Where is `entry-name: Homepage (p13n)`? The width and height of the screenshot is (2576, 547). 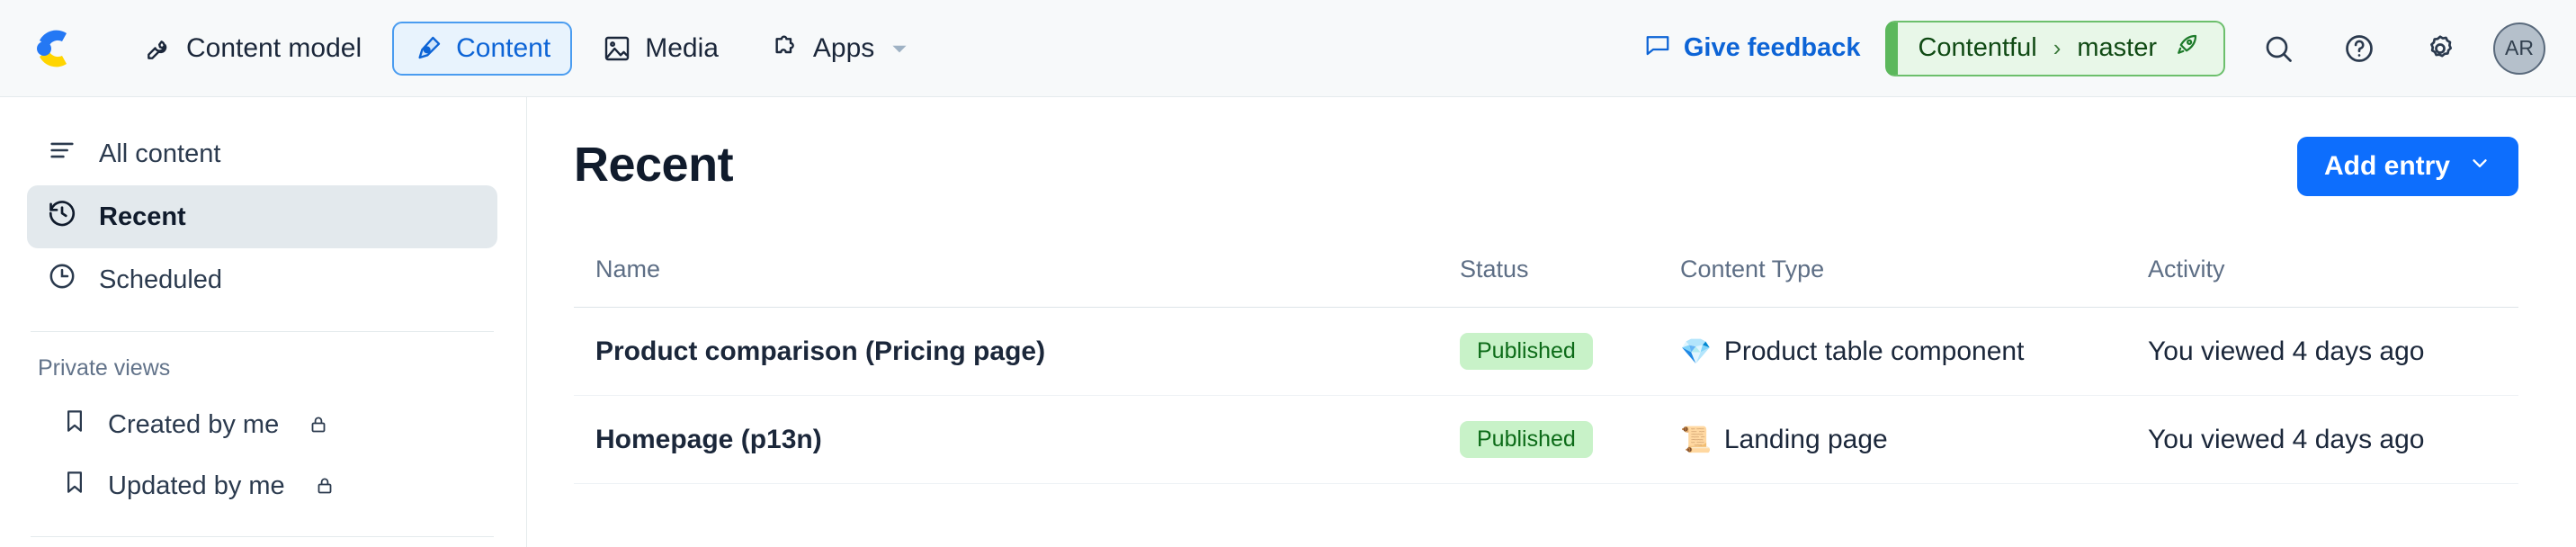 entry-name: Homepage (p13n) is located at coordinates (1017, 439).